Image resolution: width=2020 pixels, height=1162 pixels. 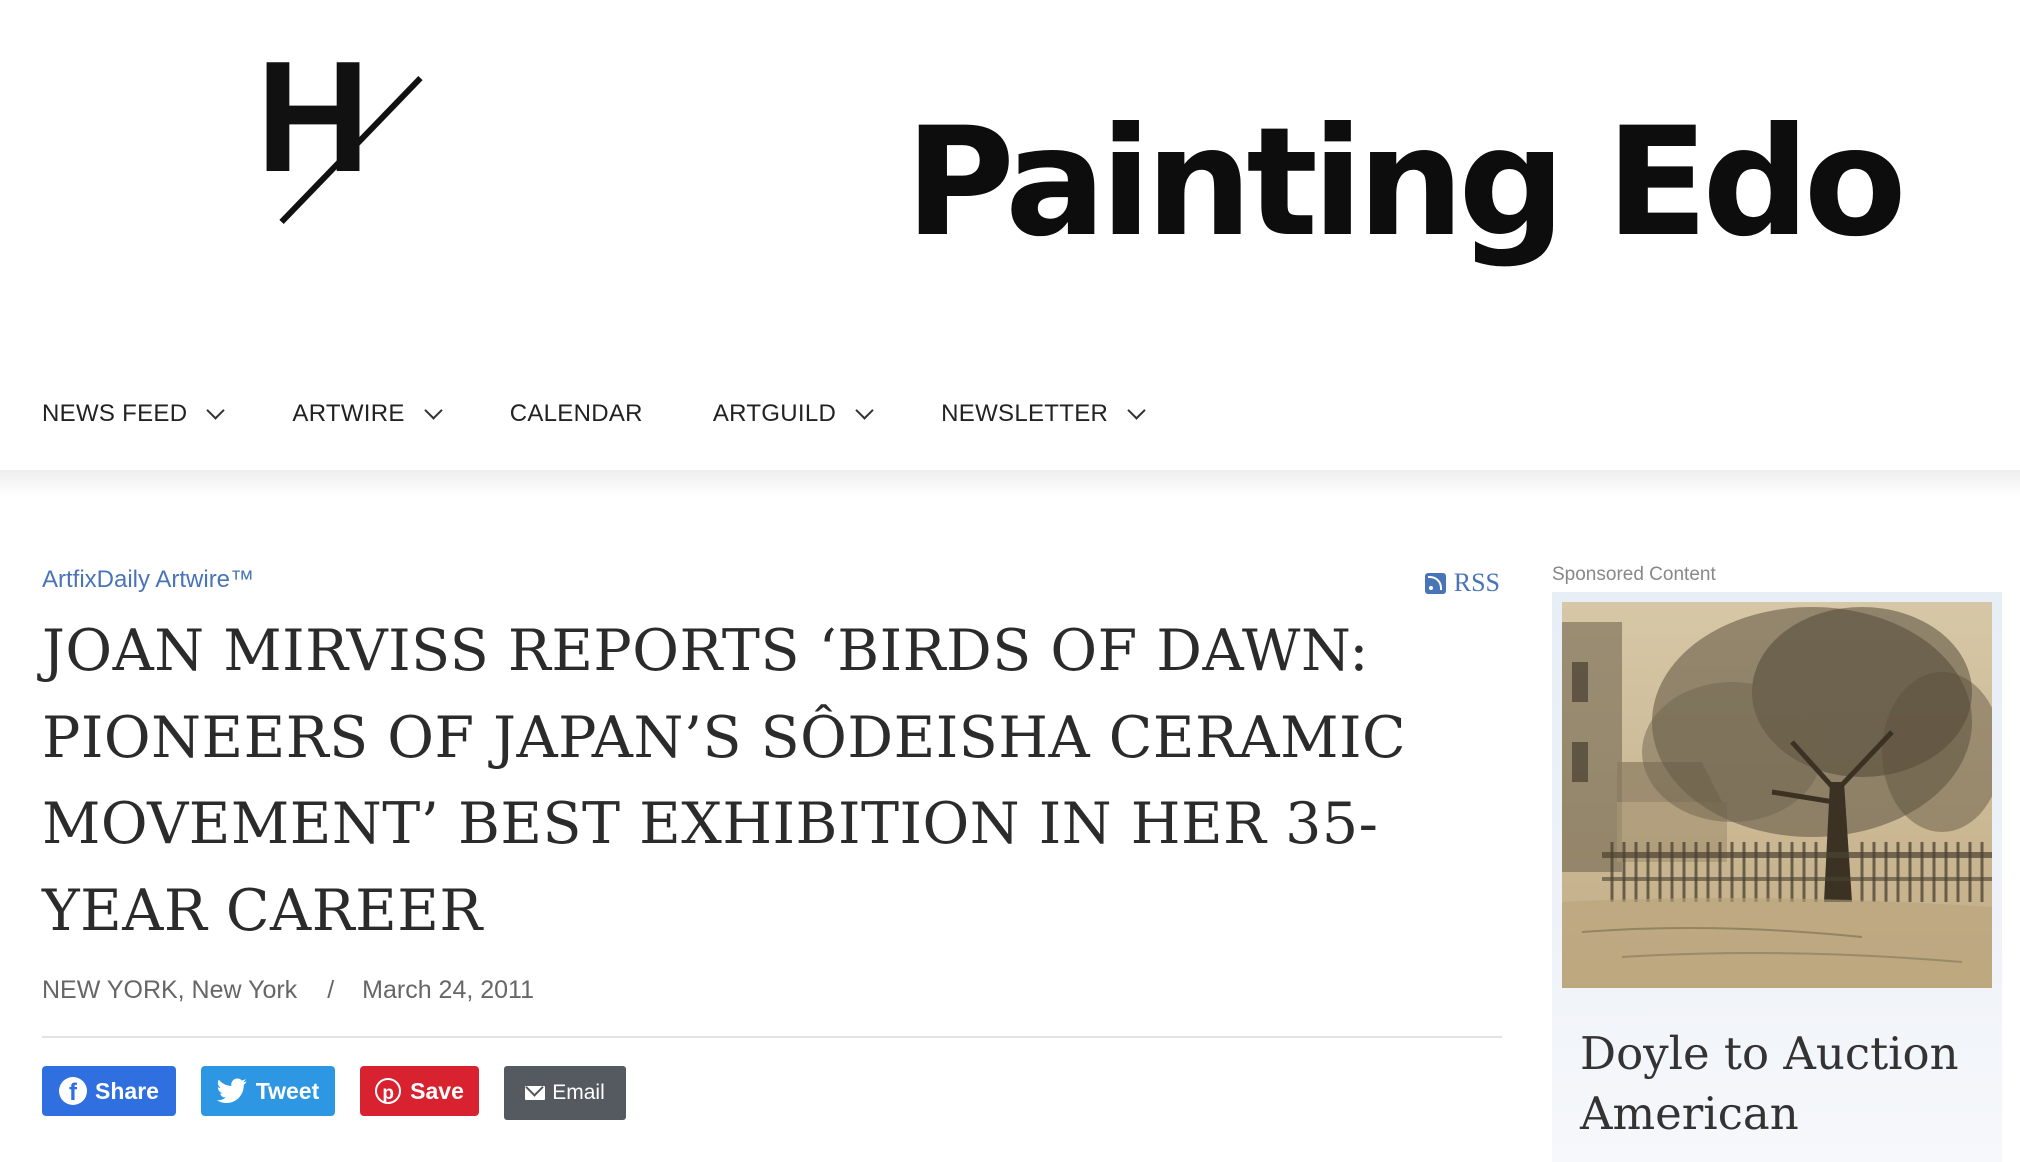 I want to click on source-link: ArtfixDaily Artwire™, so click(x=148, y=580).